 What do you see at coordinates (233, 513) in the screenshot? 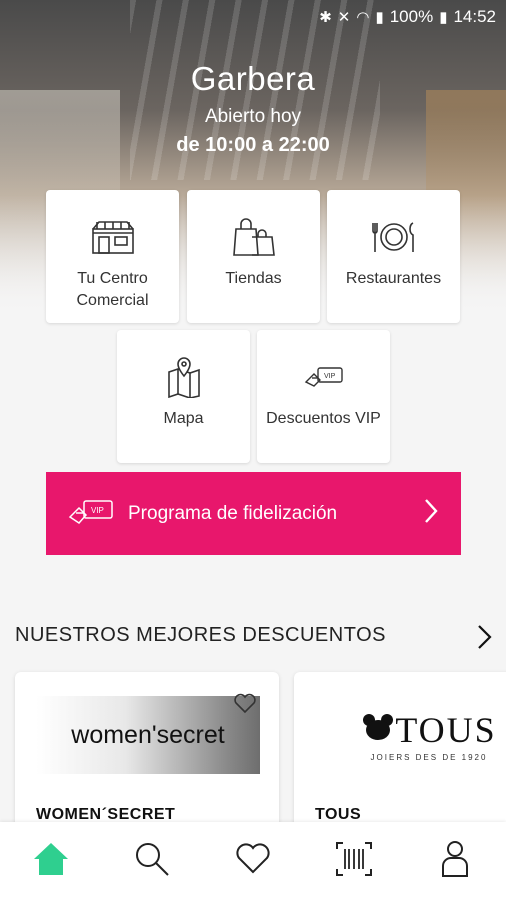
I see `loyalty-label: Programa de fidelización` at bounding box center [233, 513].